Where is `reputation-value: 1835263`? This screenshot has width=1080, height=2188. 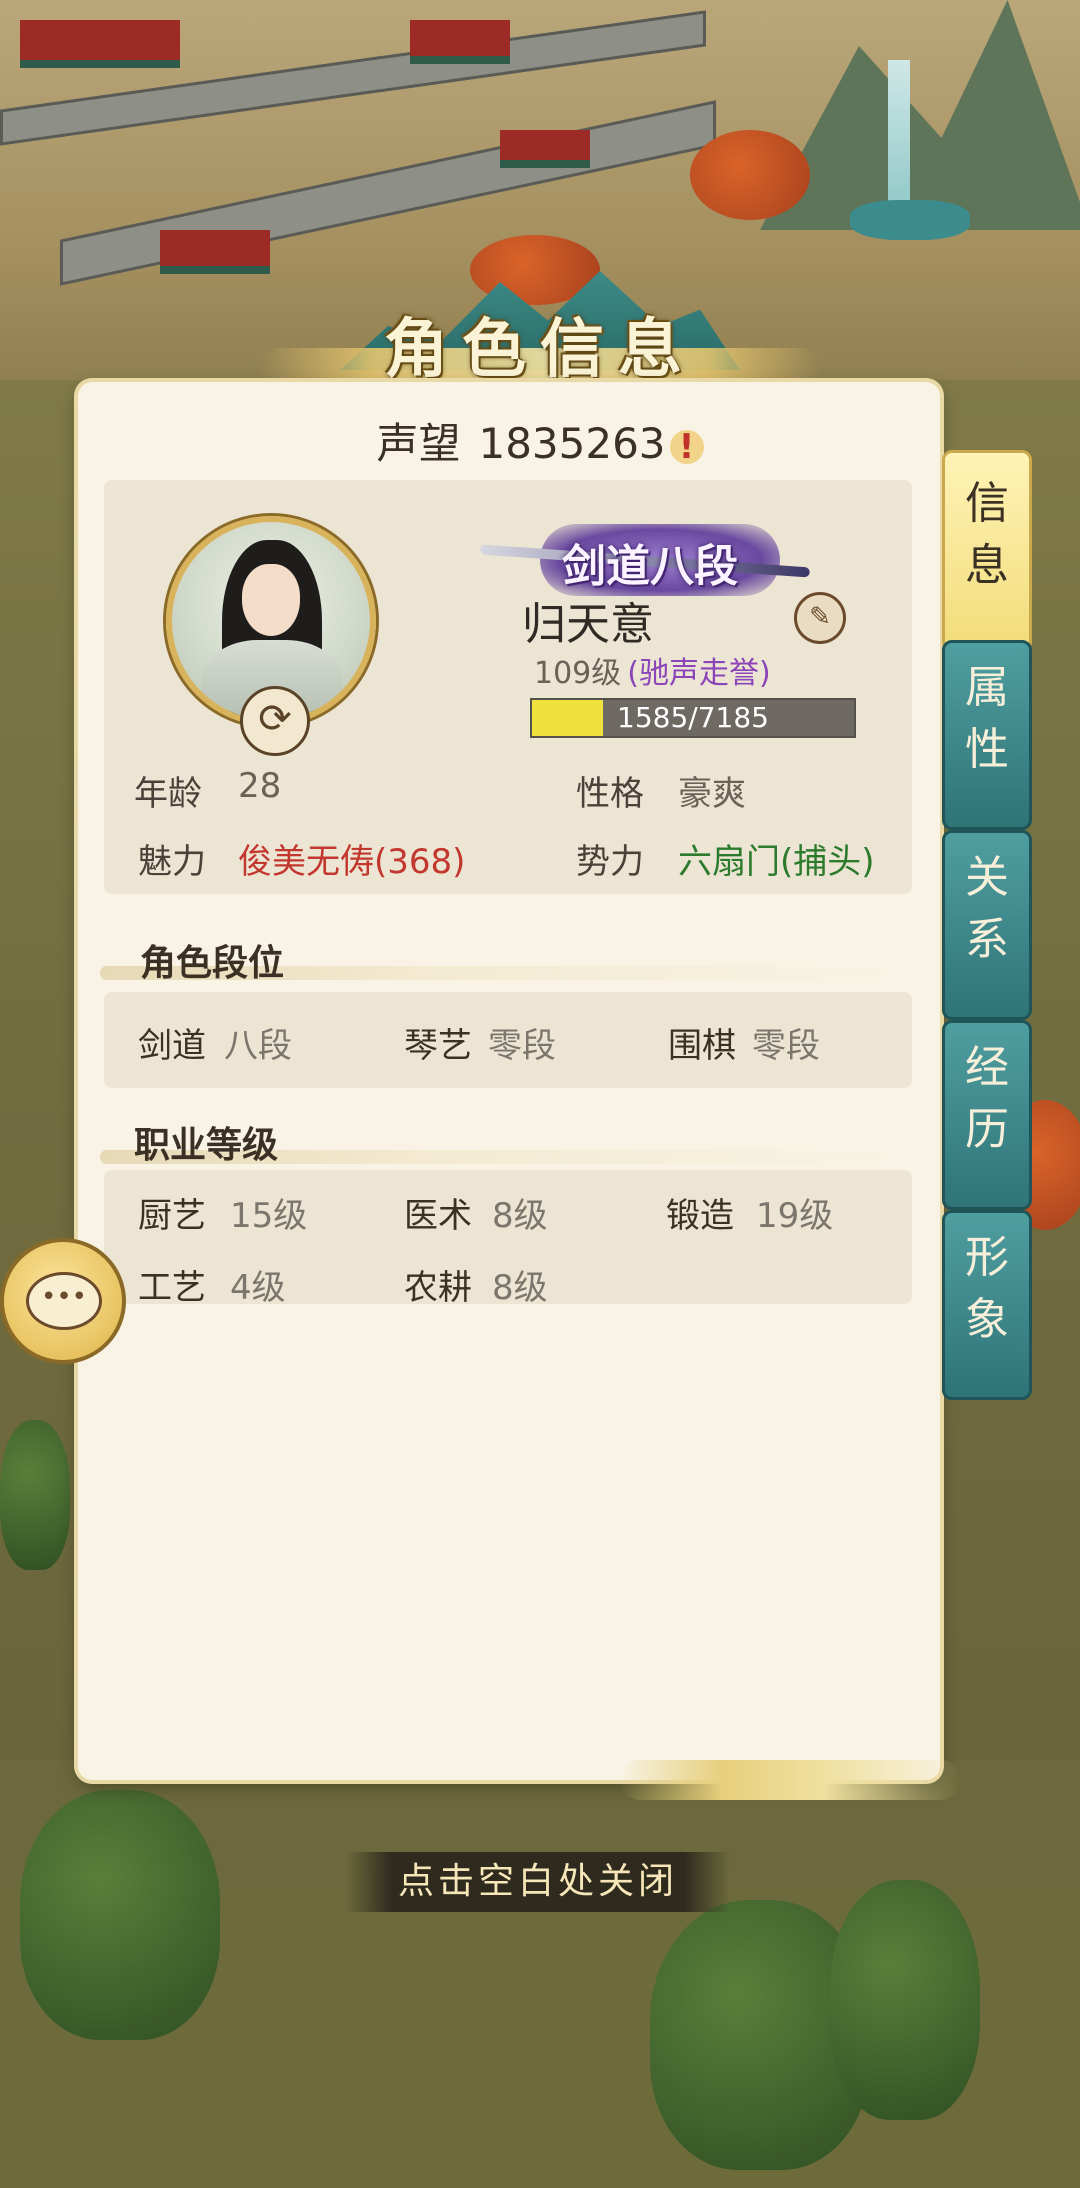 reputation-value: 1835263 is located at coordinates (572, 443).